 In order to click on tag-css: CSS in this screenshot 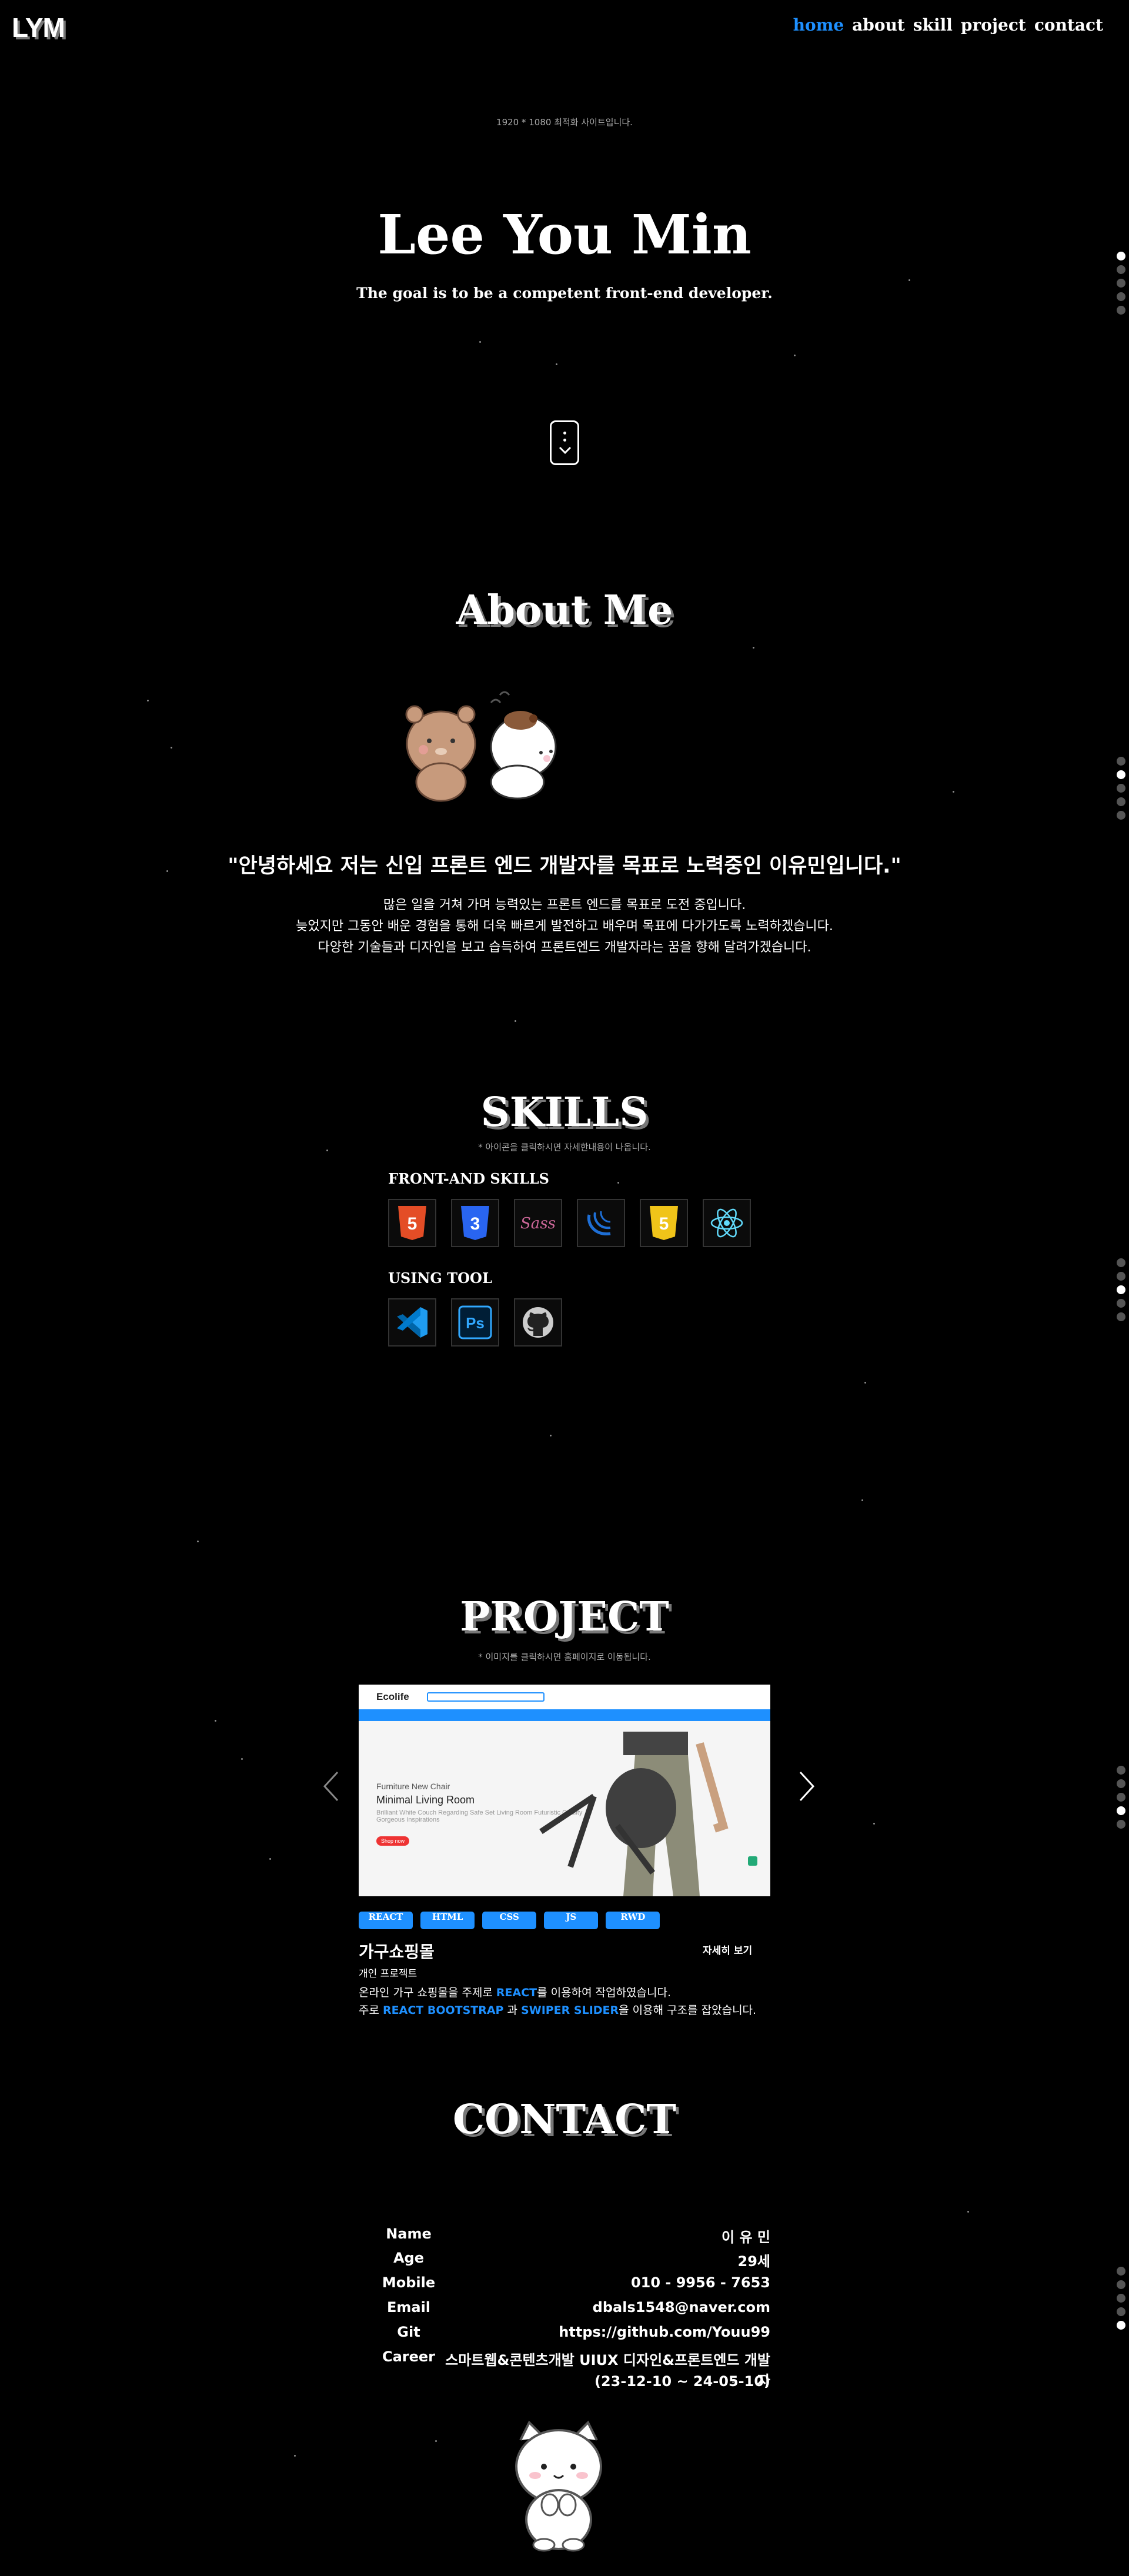, I will do `click(509, 1920)`.